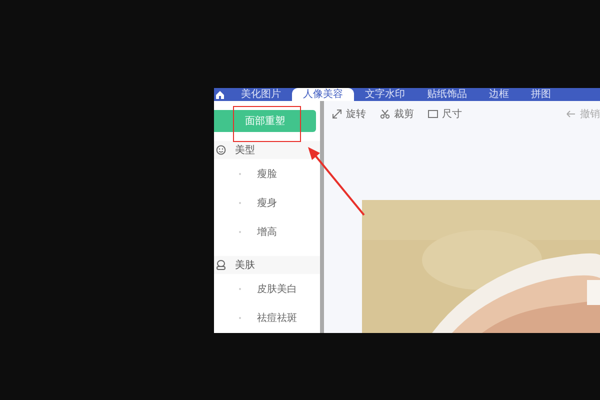 This screenshot has width=600, height=400. What do you see at coordinates (541, 94) in the screenshot?
I see `tab: 拼图` at bounding box center [541, 94].